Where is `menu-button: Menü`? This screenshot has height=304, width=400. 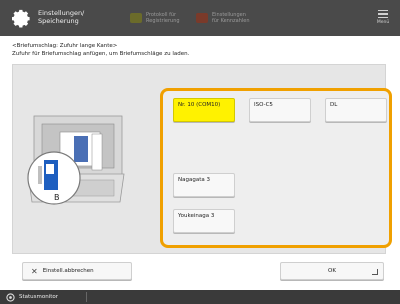
menu-button: Menü is located at coordinates (383, 16).